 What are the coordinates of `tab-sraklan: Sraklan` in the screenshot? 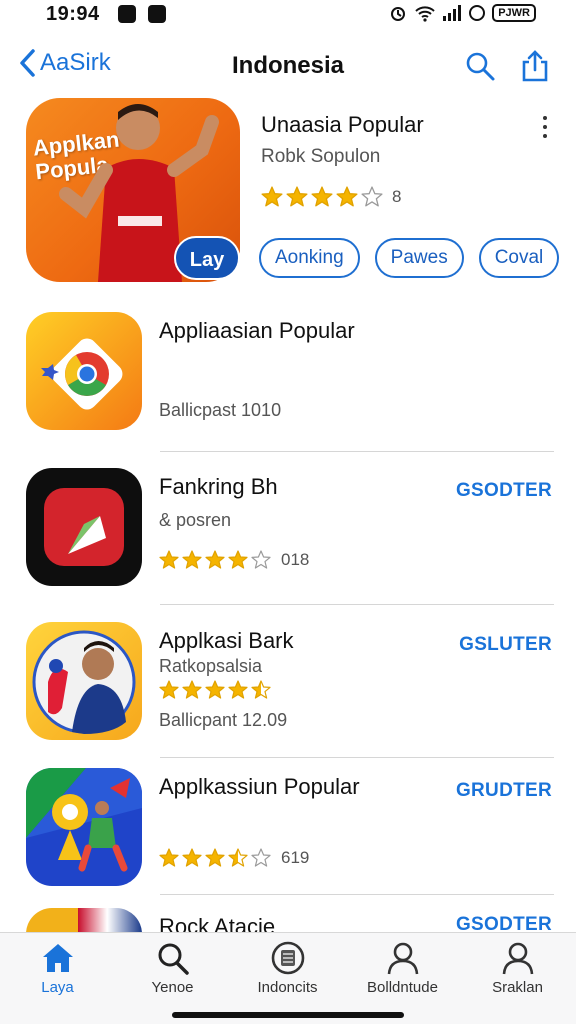 It's located at (517, 973).